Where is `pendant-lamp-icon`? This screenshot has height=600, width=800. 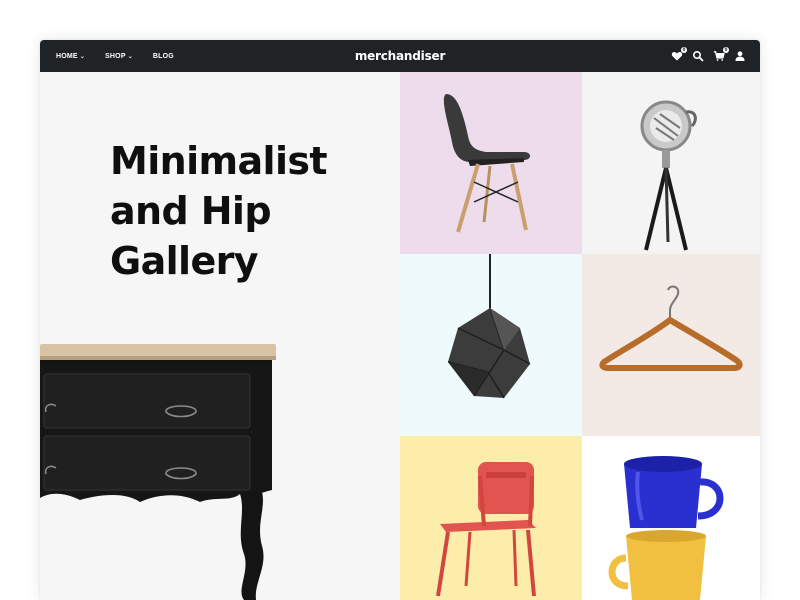
pendant-lamp-icon is located at coordinates (491, 345).